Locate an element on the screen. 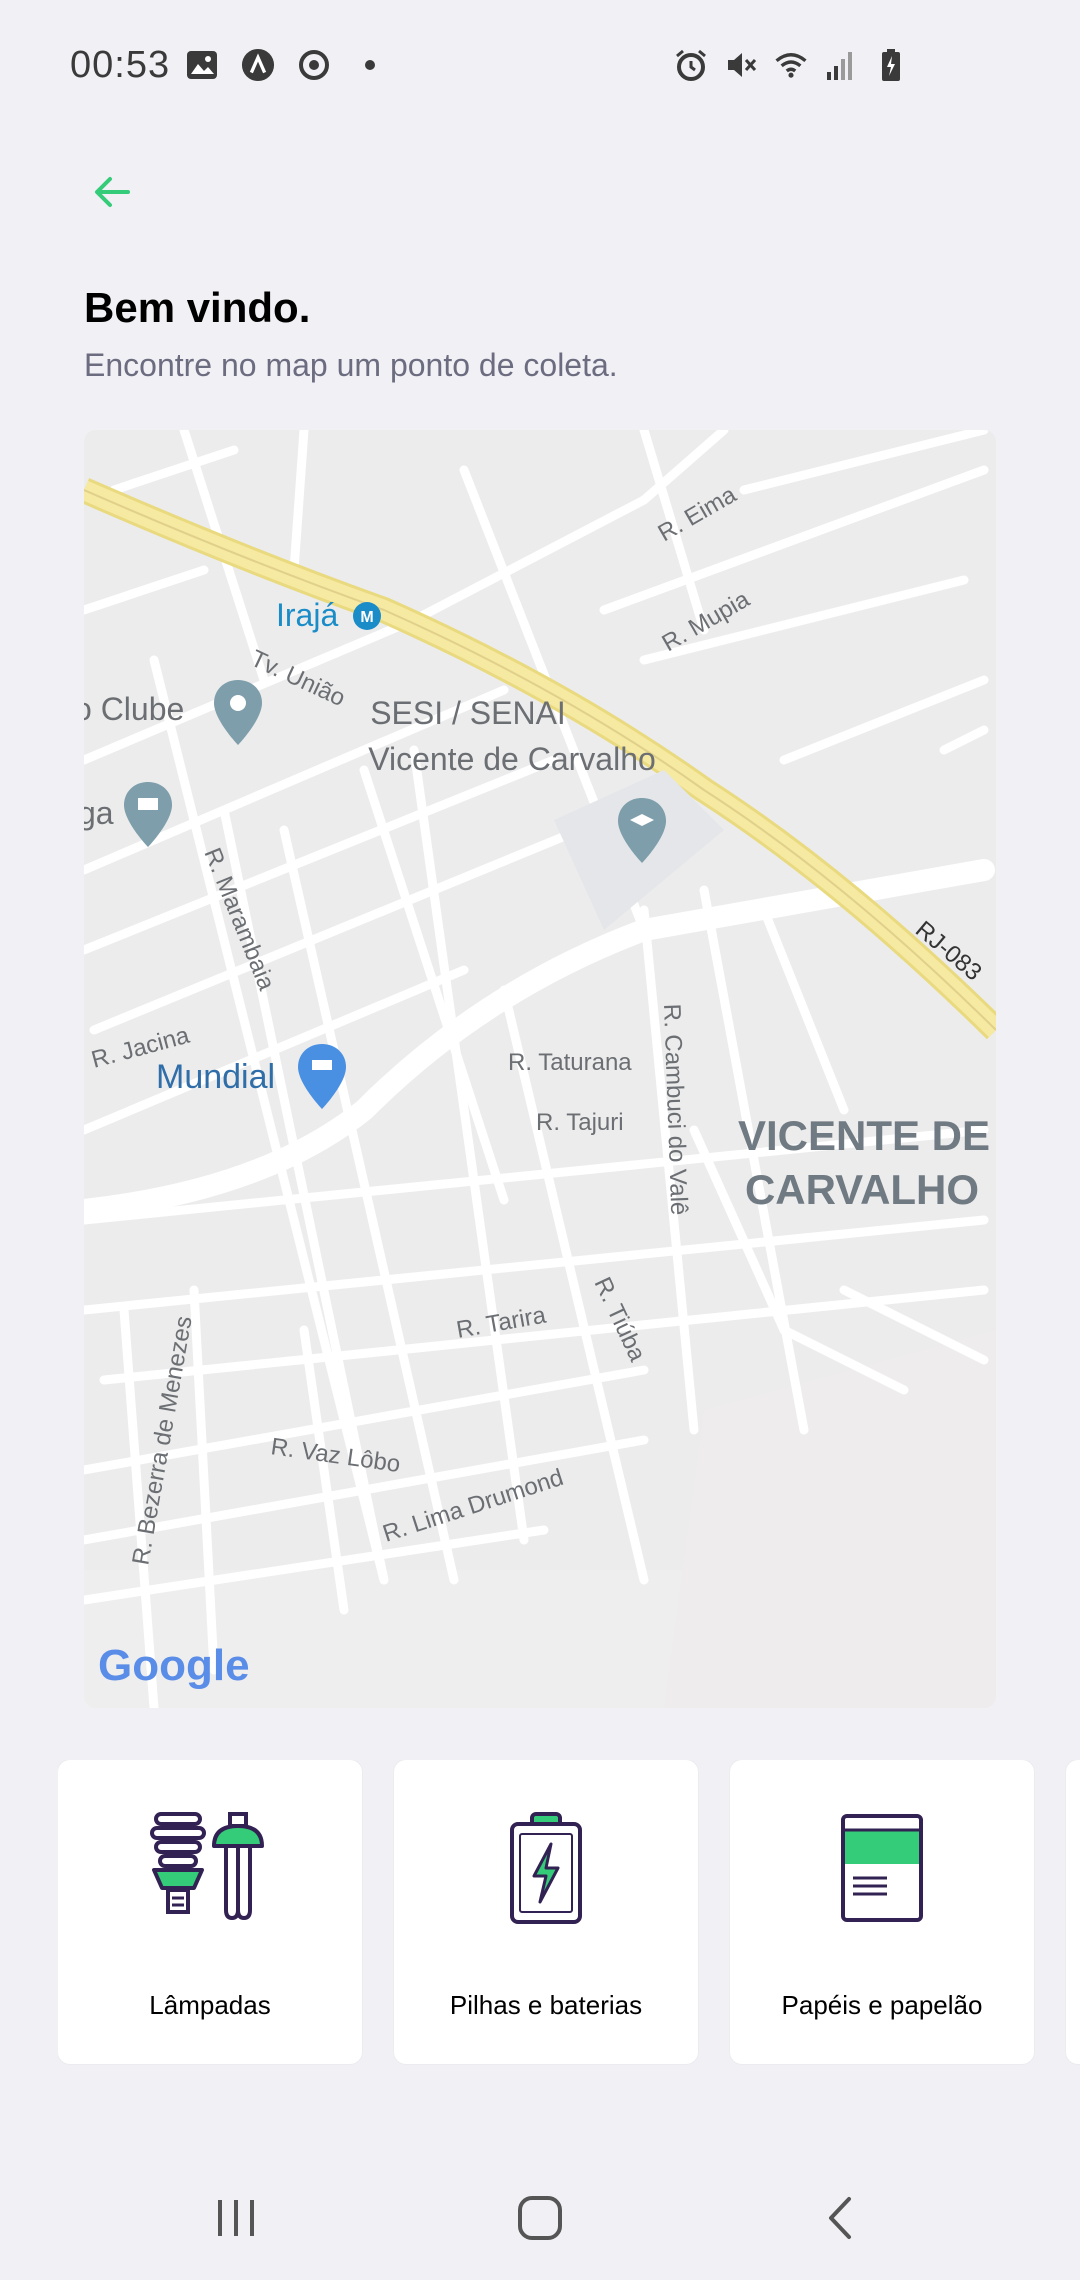 The width and height of the screenshot is (1080, 2280). status-right-icons is located at coordinates (791, 65).